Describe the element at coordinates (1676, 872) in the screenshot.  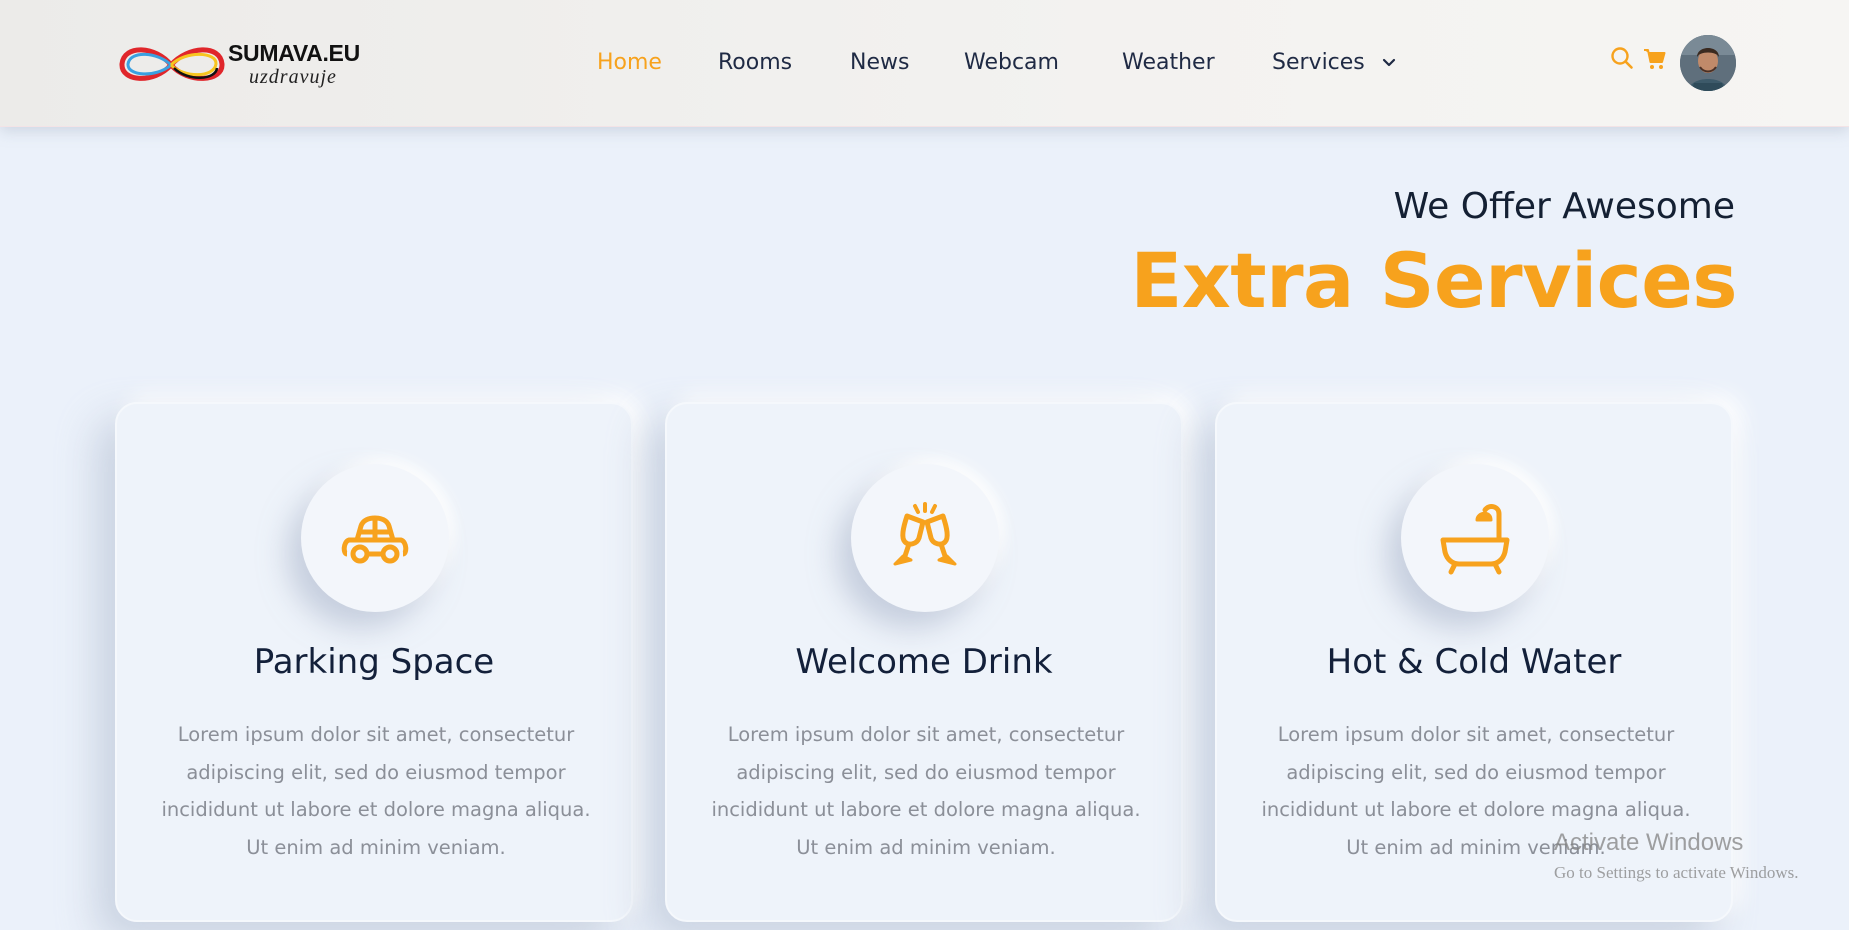
I see `watermark-subtitle: Go to Settings to activate Windows.` at that location.